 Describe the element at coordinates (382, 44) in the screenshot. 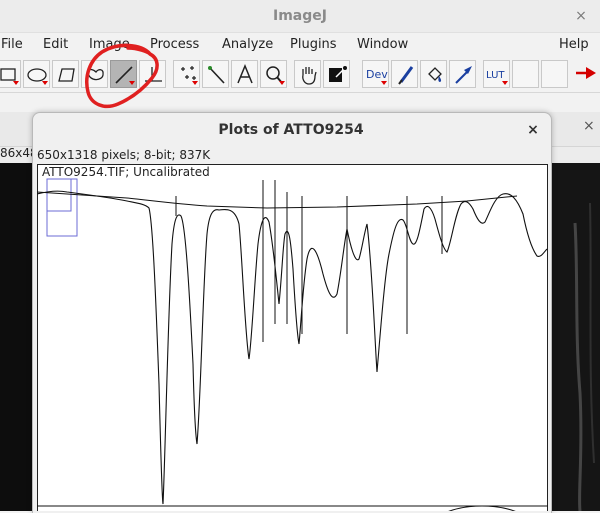

I see `menu-window: Window` at that location.